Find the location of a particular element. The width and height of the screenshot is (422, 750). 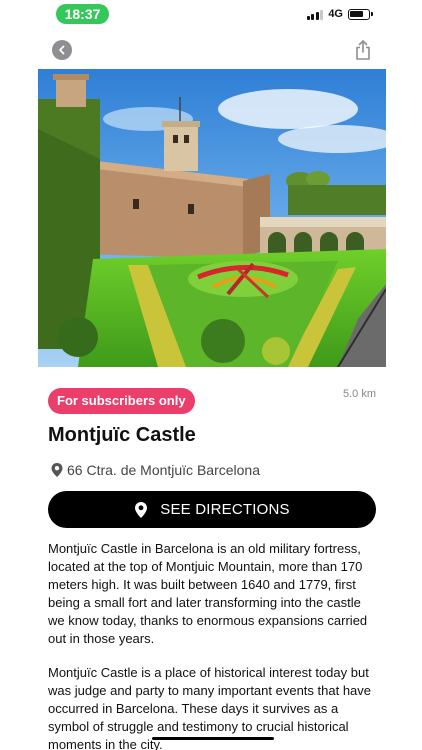

address-text: 66 Ctra. de Montjuïc Barcelona is located at coordinates (163, 470).